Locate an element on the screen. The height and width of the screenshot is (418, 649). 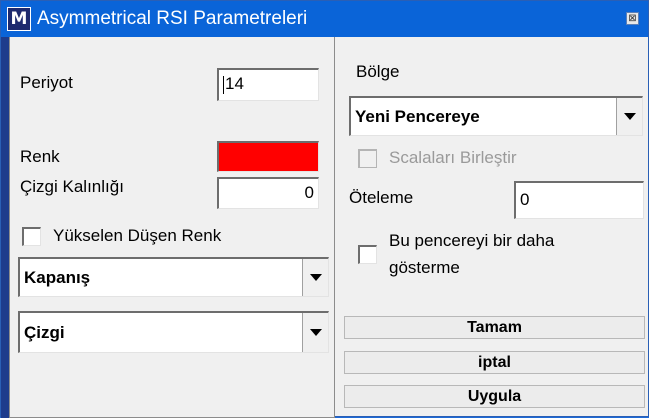
style-select: Çizgi is located at coordinates (173, 332).